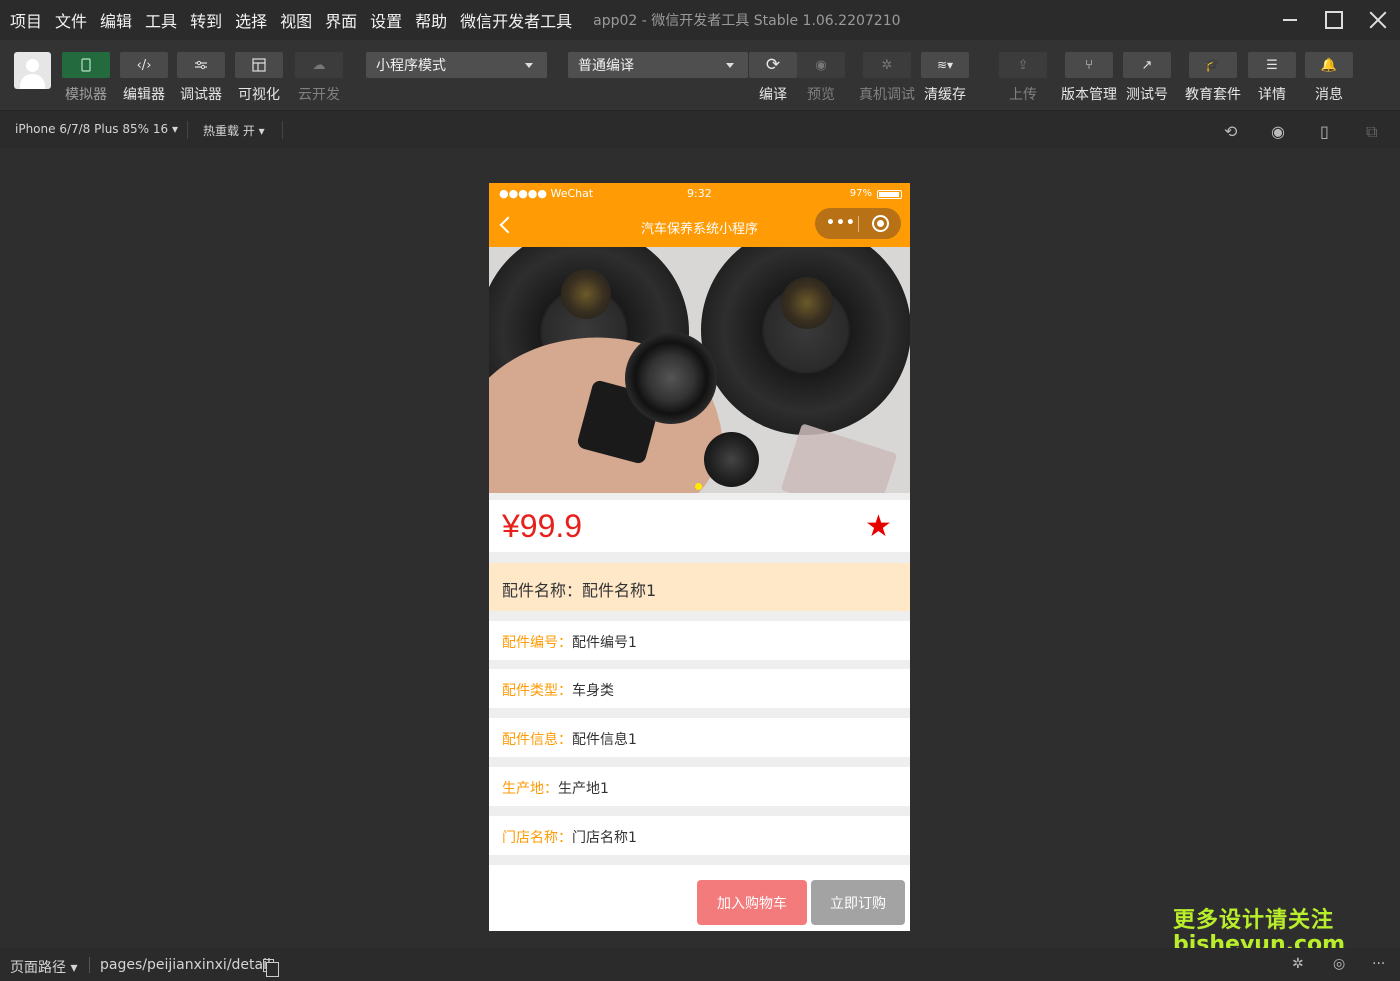  What do you see at coordinates (319, 95) in the screenshot?
I see `cloud-label: 云开发` at bounding box center [319, 95].